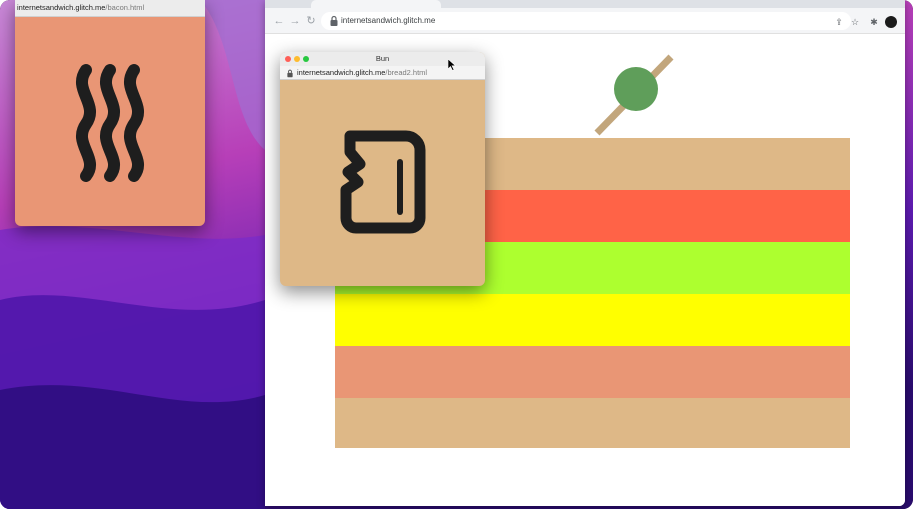 This screenshot has height=509, width=913. Describe the element at coordinates (452, 65) in the screenshot. I see `mouse-cursor-icon` at that location.